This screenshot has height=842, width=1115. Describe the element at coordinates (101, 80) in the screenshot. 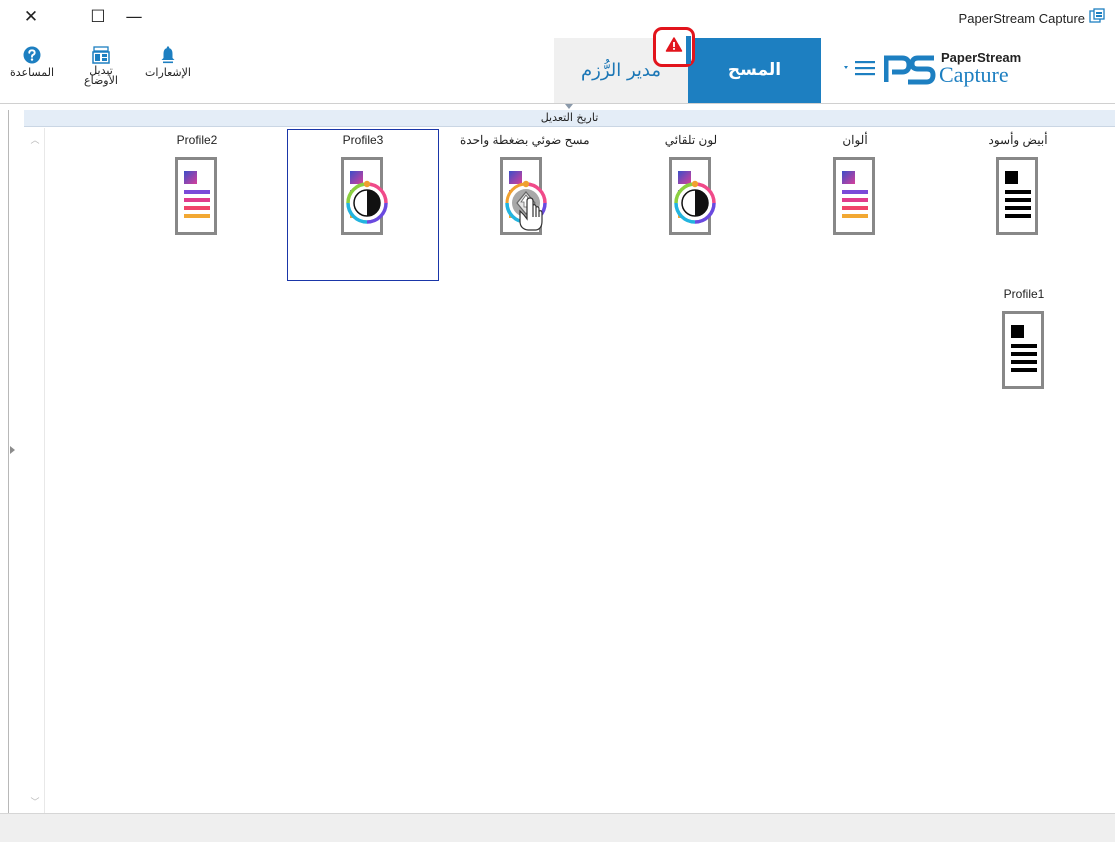

I see `switch-mode-label-line2: الأوضاع` at that location.